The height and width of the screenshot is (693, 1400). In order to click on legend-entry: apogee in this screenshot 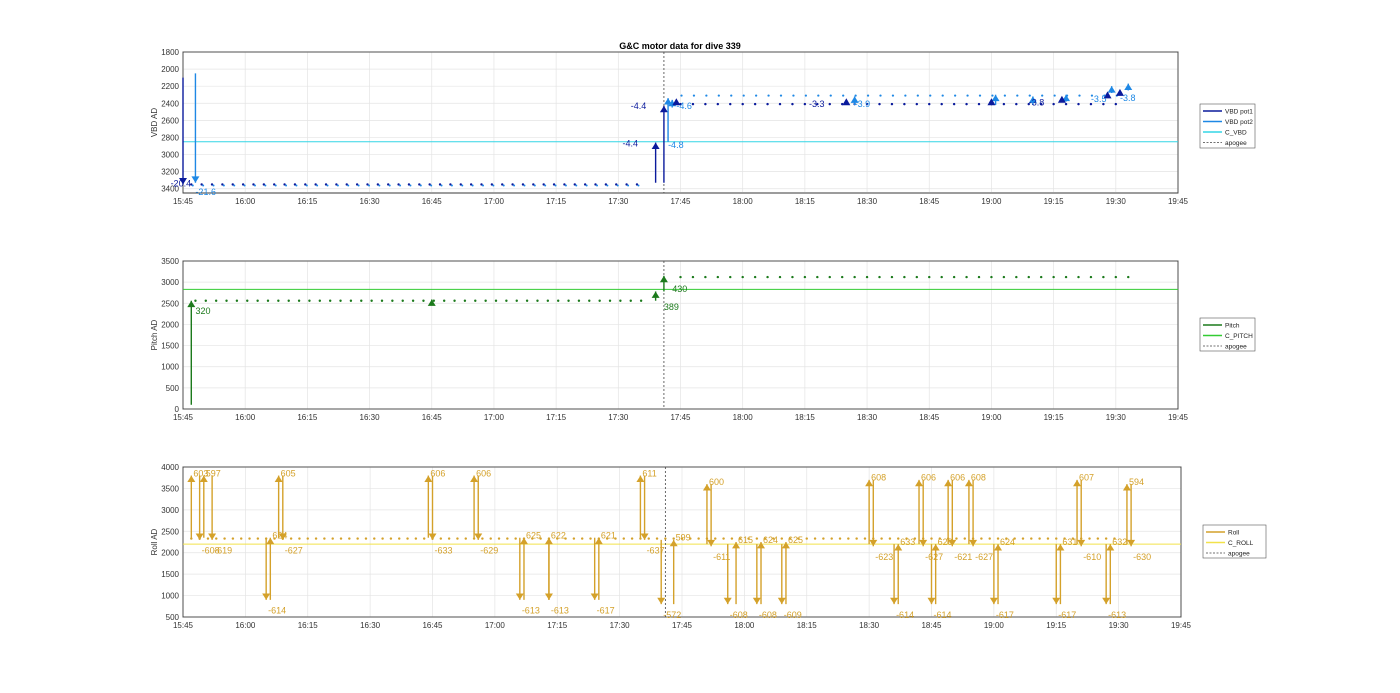, I will do `click(1236, 347)`.